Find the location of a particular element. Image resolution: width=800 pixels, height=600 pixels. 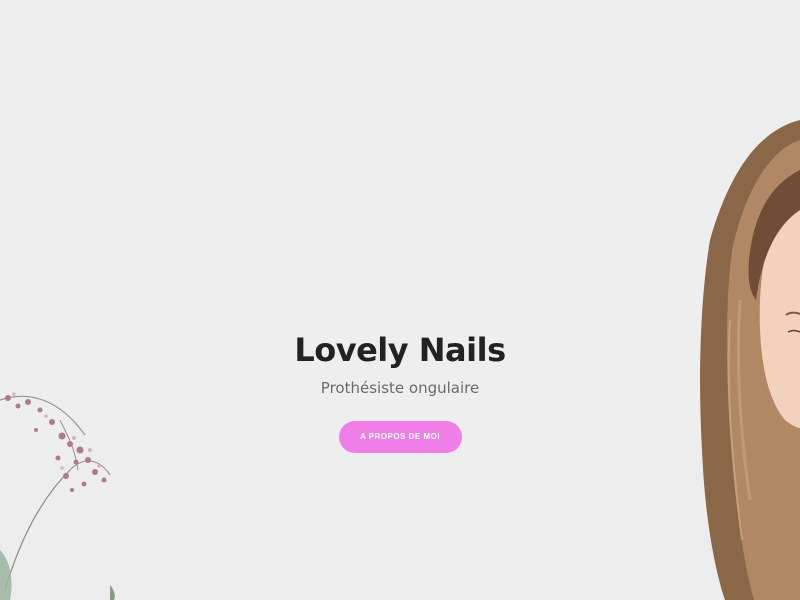

about-me-button: A PROPOS DE MOI is located at coordinates (400, 437).